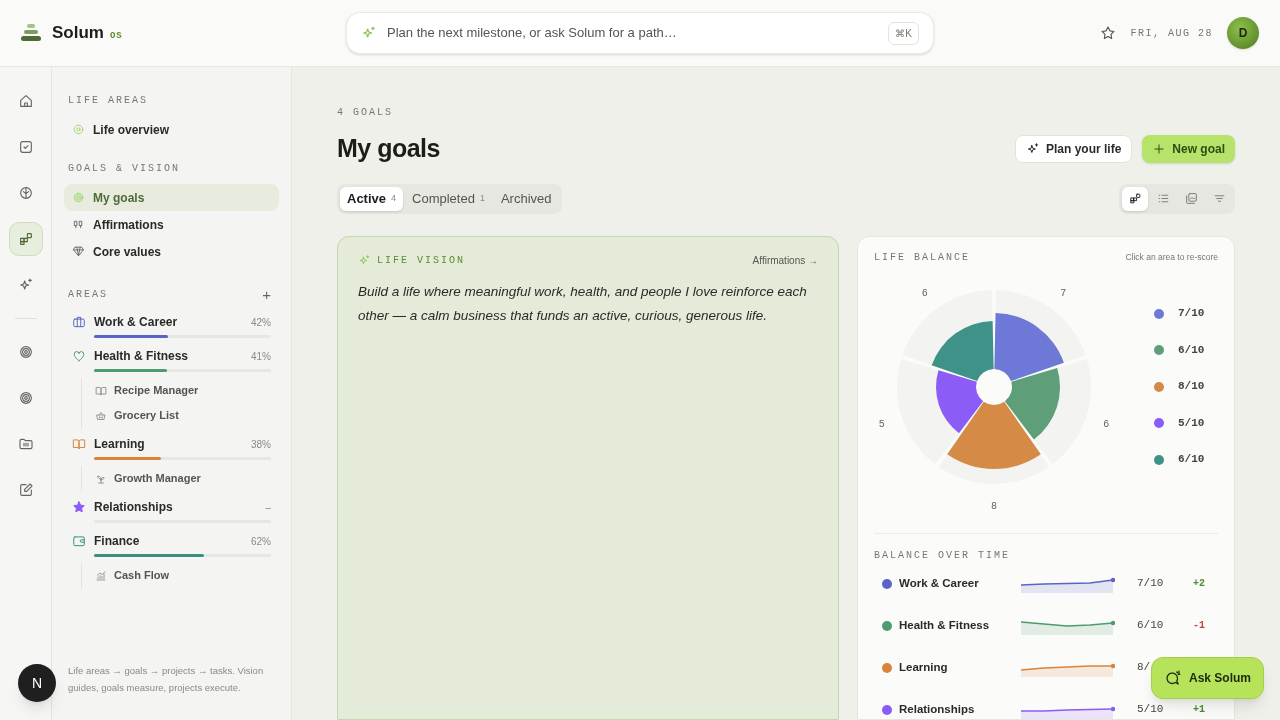 This screenshot has height=720, width=1280. I want to click on section-heading: GOALS & VISION, so click(124, 169).